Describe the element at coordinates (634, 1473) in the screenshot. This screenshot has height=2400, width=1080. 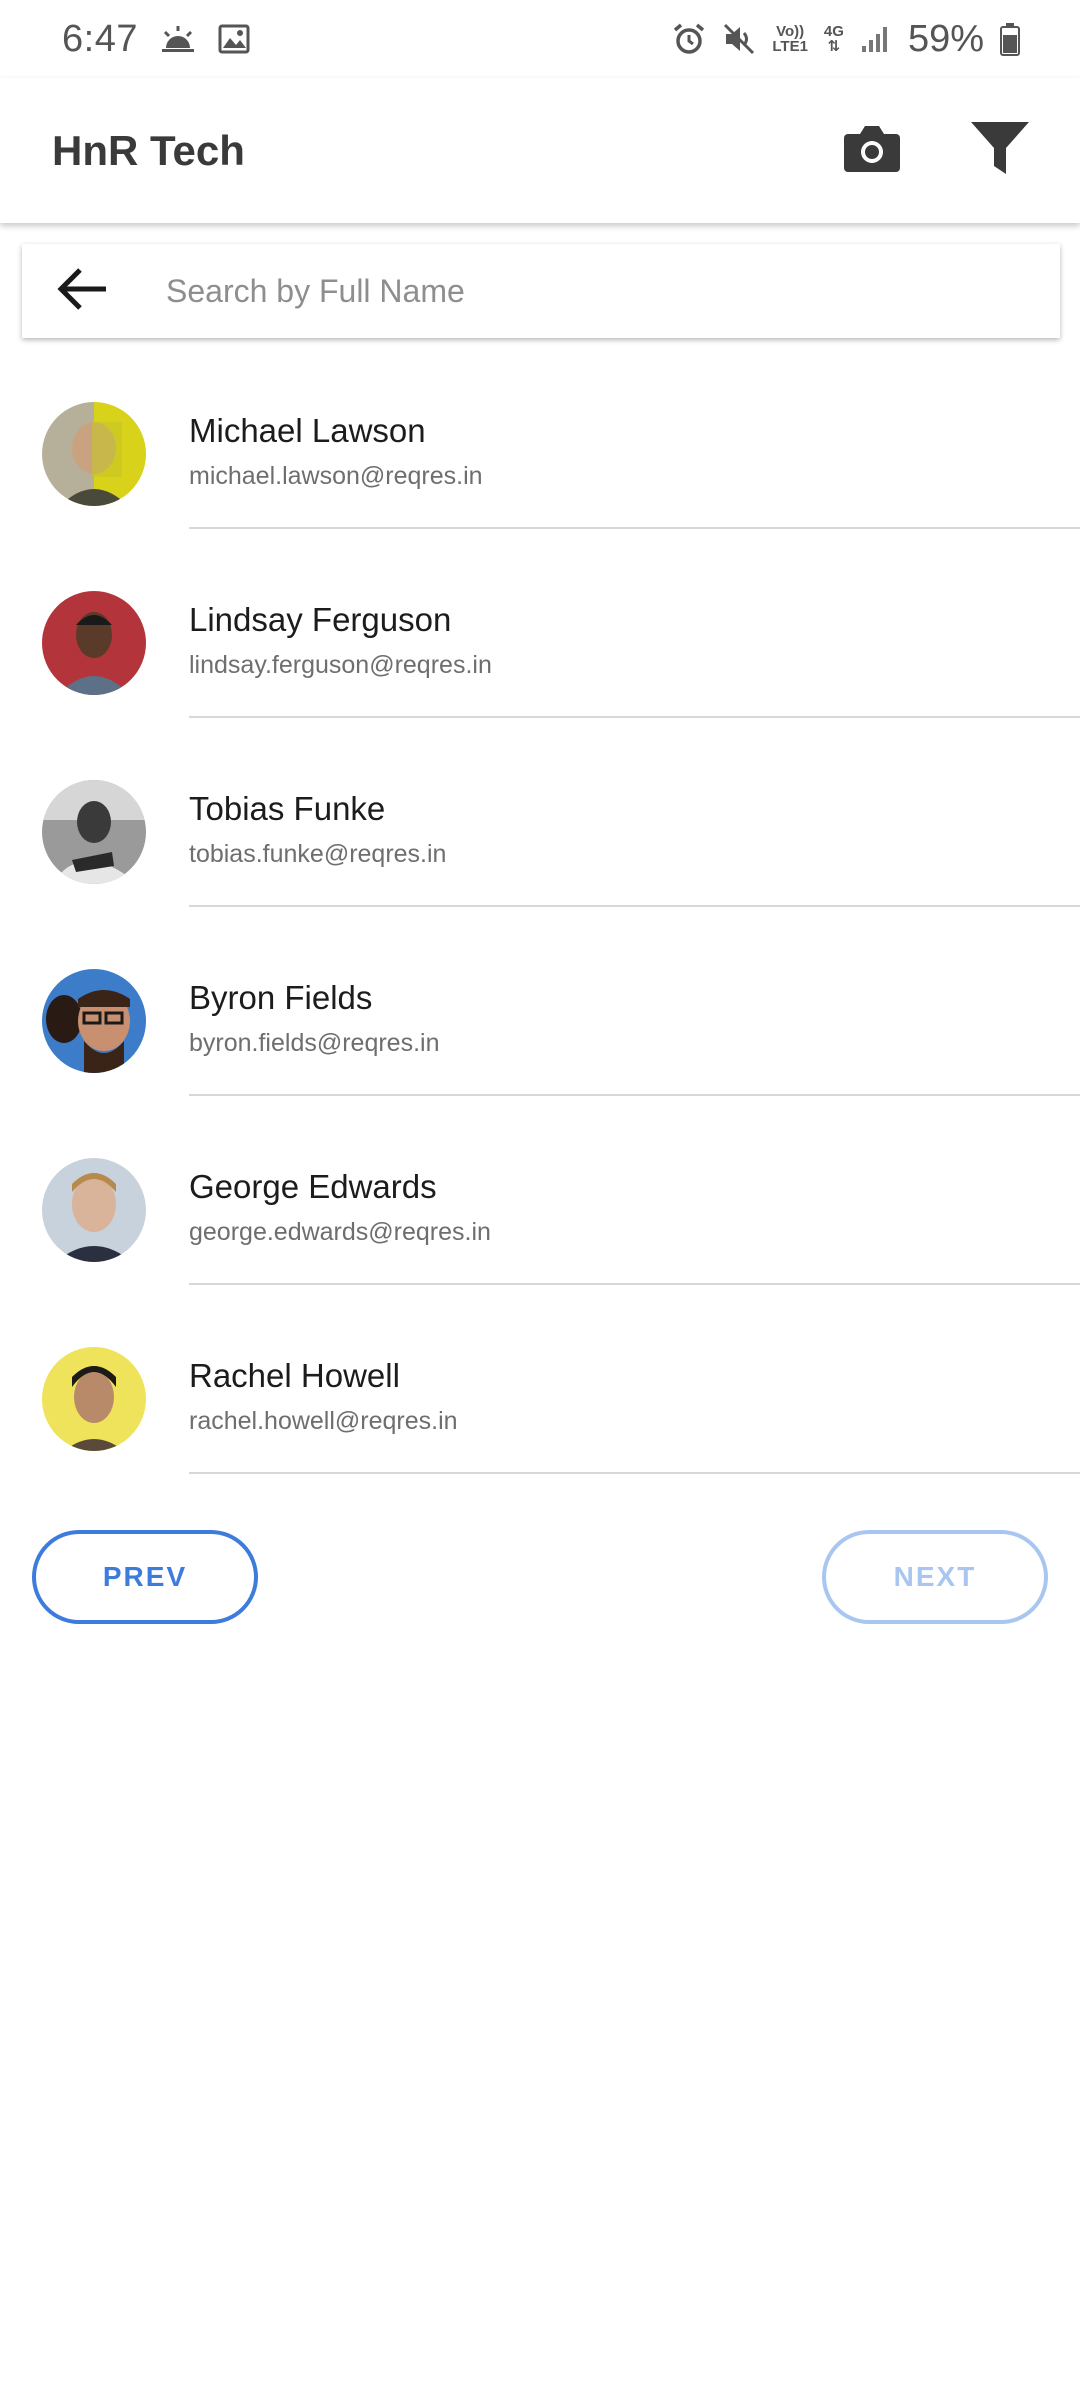
I see `divider` at that location.